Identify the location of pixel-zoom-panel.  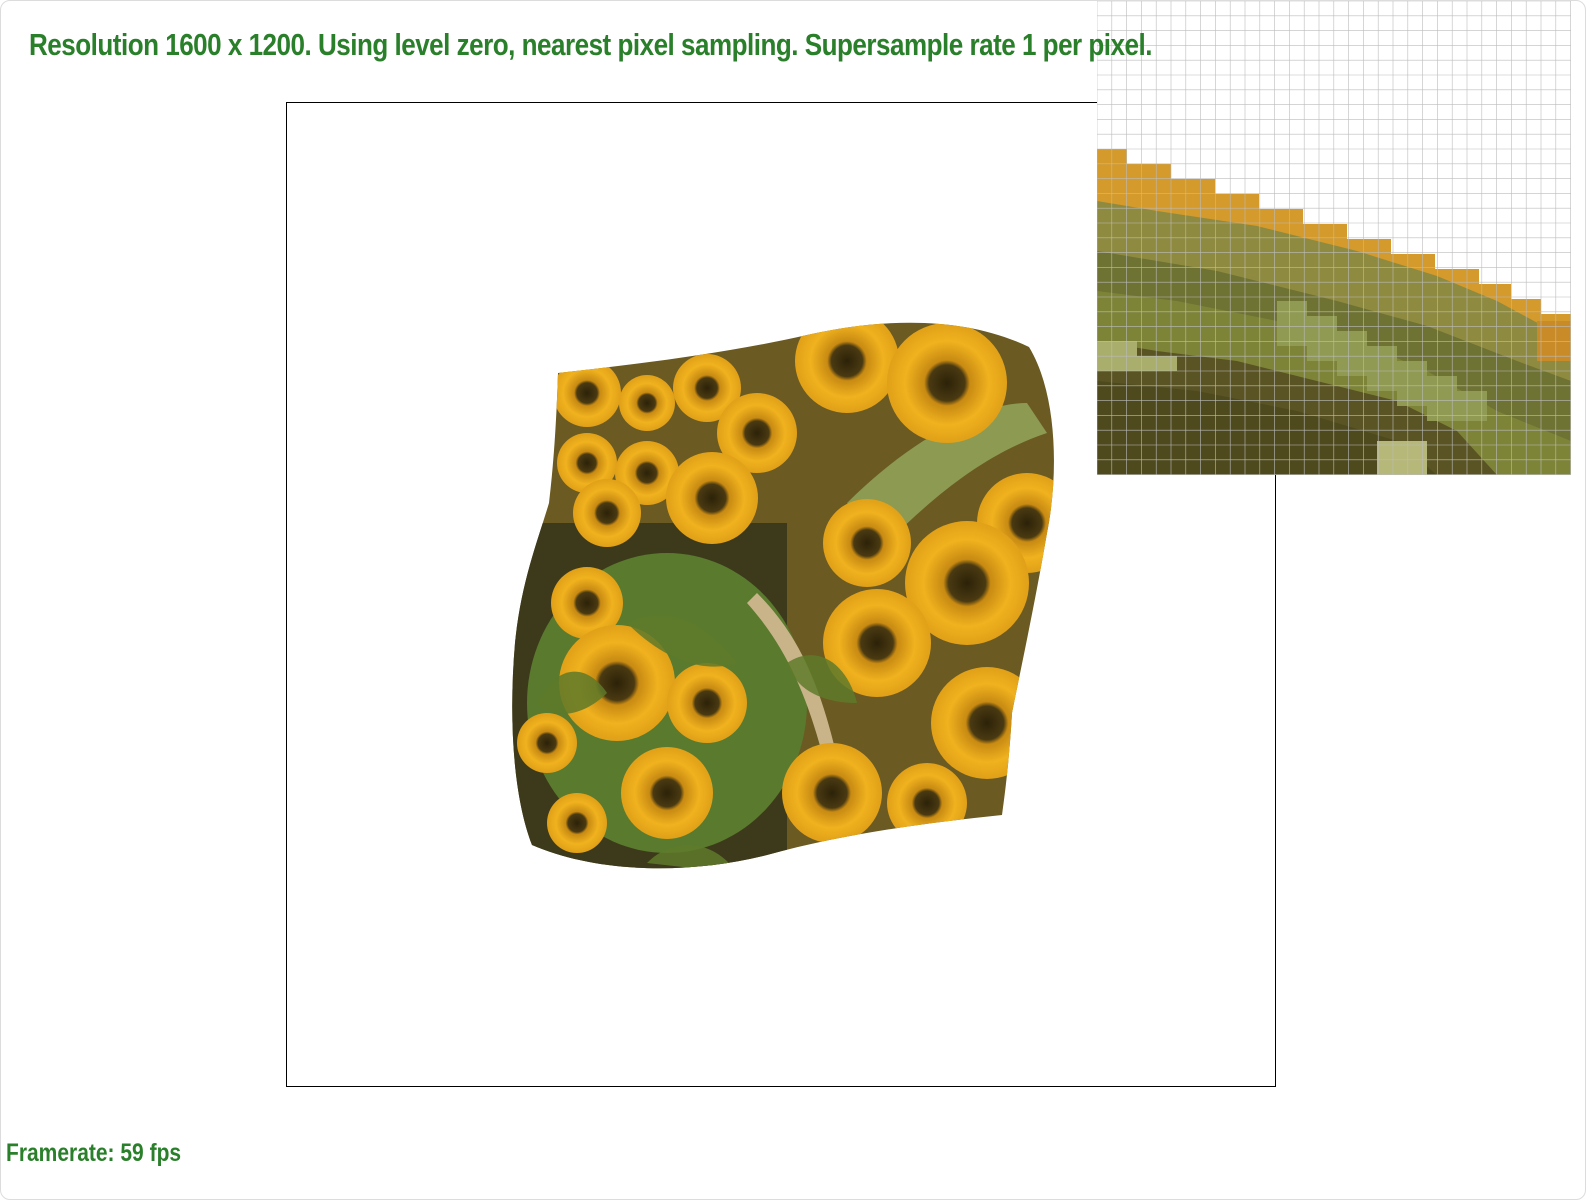
(1334, 238).